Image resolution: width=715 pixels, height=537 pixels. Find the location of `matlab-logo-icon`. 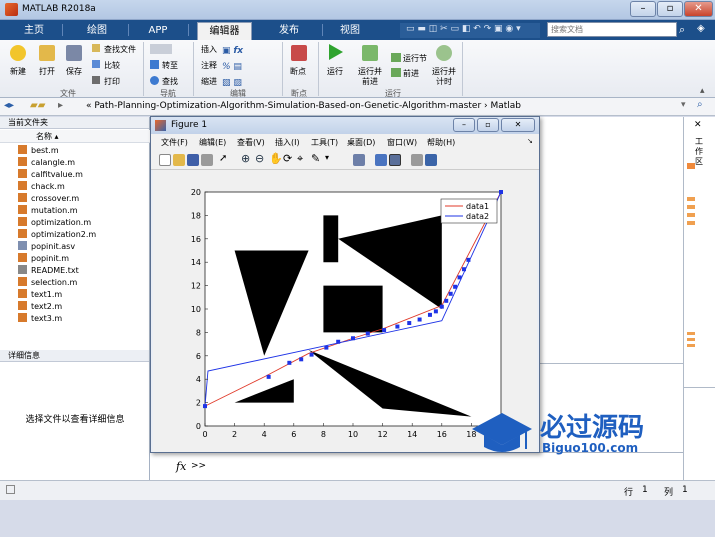

matlab-logo-icon is located at coordinates (11, 9).